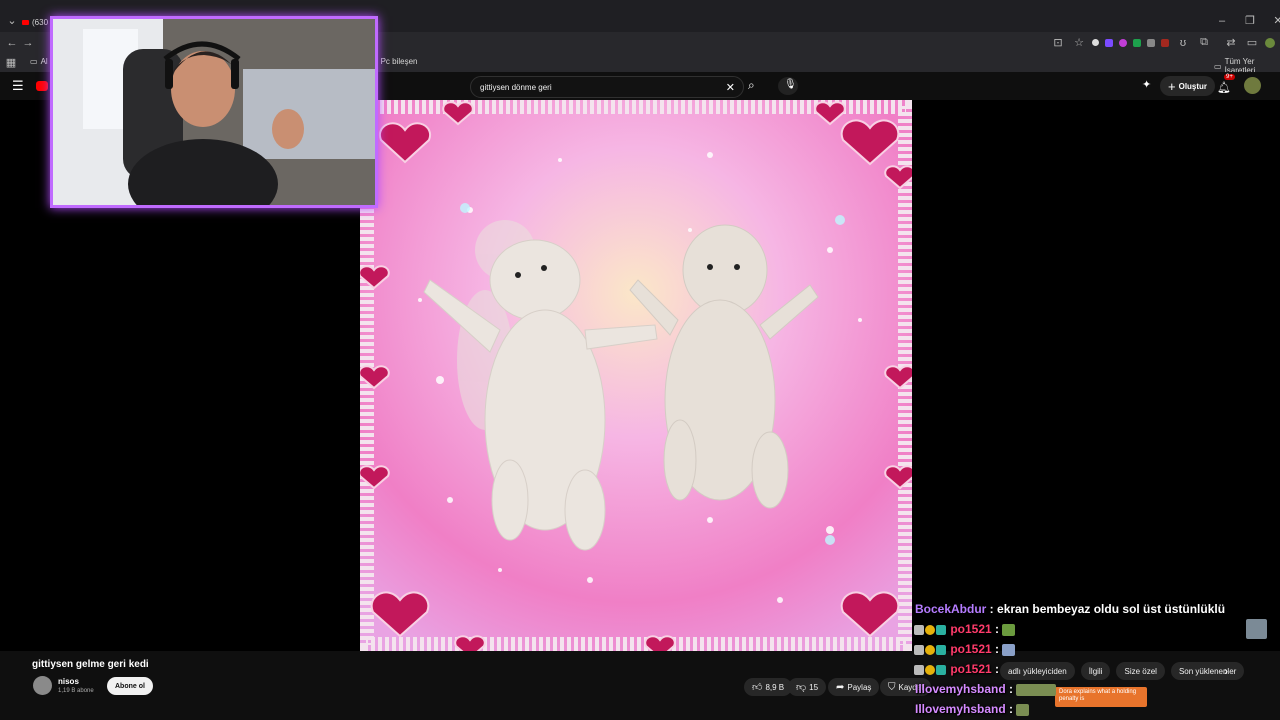 This screenshot has width=1280, height=720. What do you see at coordinates (12, 20) in the screenshot?
I see `tab-list-button: ⌄` at bounding box center [12, 20].